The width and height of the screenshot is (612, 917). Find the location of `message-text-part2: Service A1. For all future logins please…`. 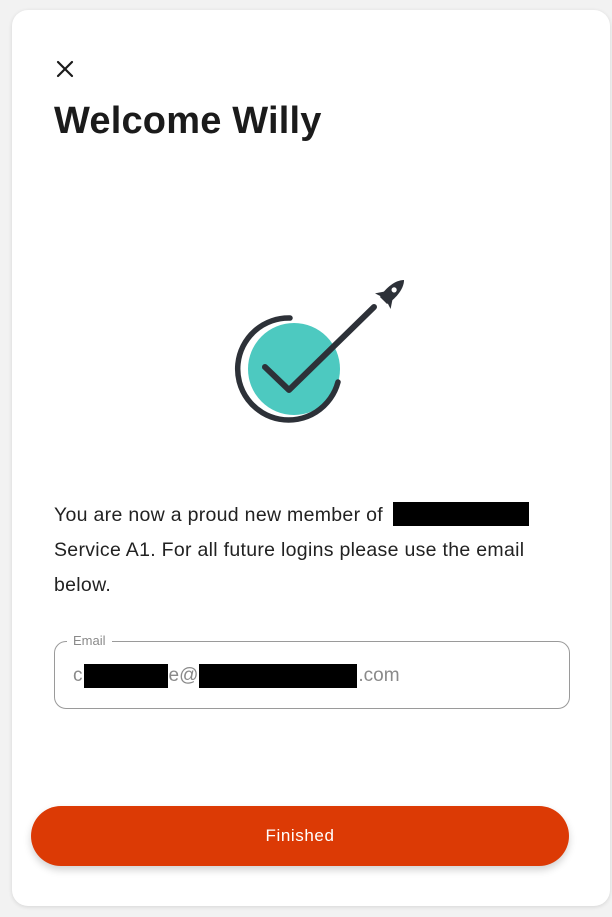

message-text-part2: Service A1. For all future logins please… is located at coordinates (289, 567).